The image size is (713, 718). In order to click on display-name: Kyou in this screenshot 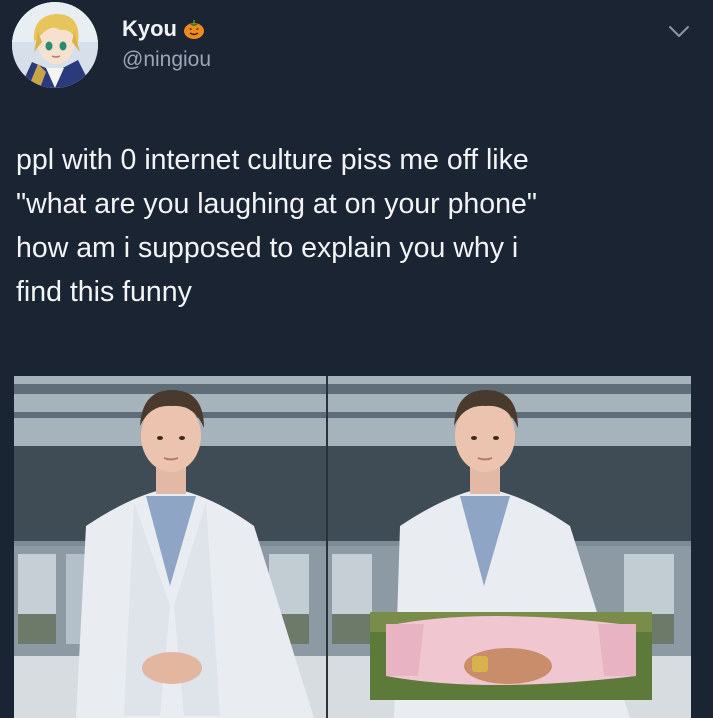, I will do `click(149, 29)`.